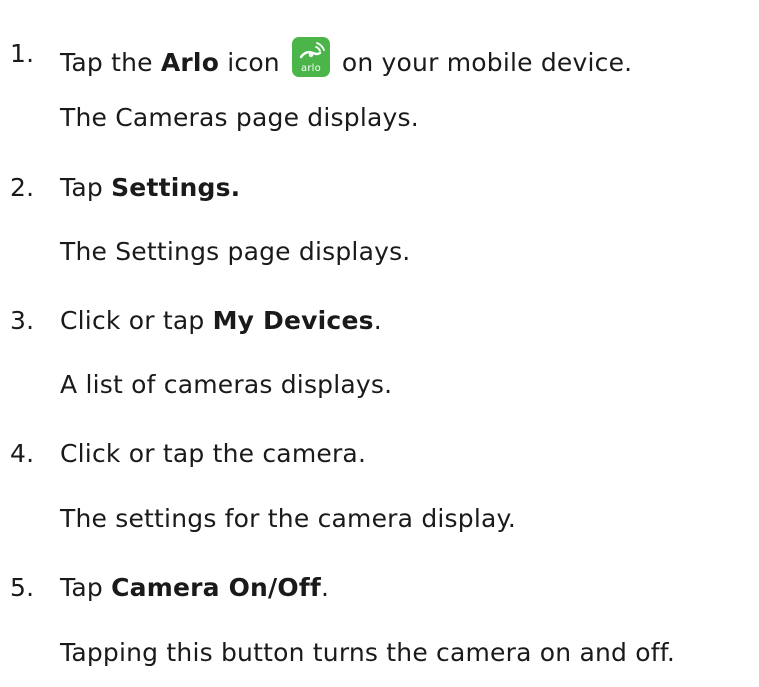 This screenshot has width=759, height=687. What do you see at coordinates (249, 62) in the screenshot?
I see `step-1-mid: icon` at bounding box center [249, 62].